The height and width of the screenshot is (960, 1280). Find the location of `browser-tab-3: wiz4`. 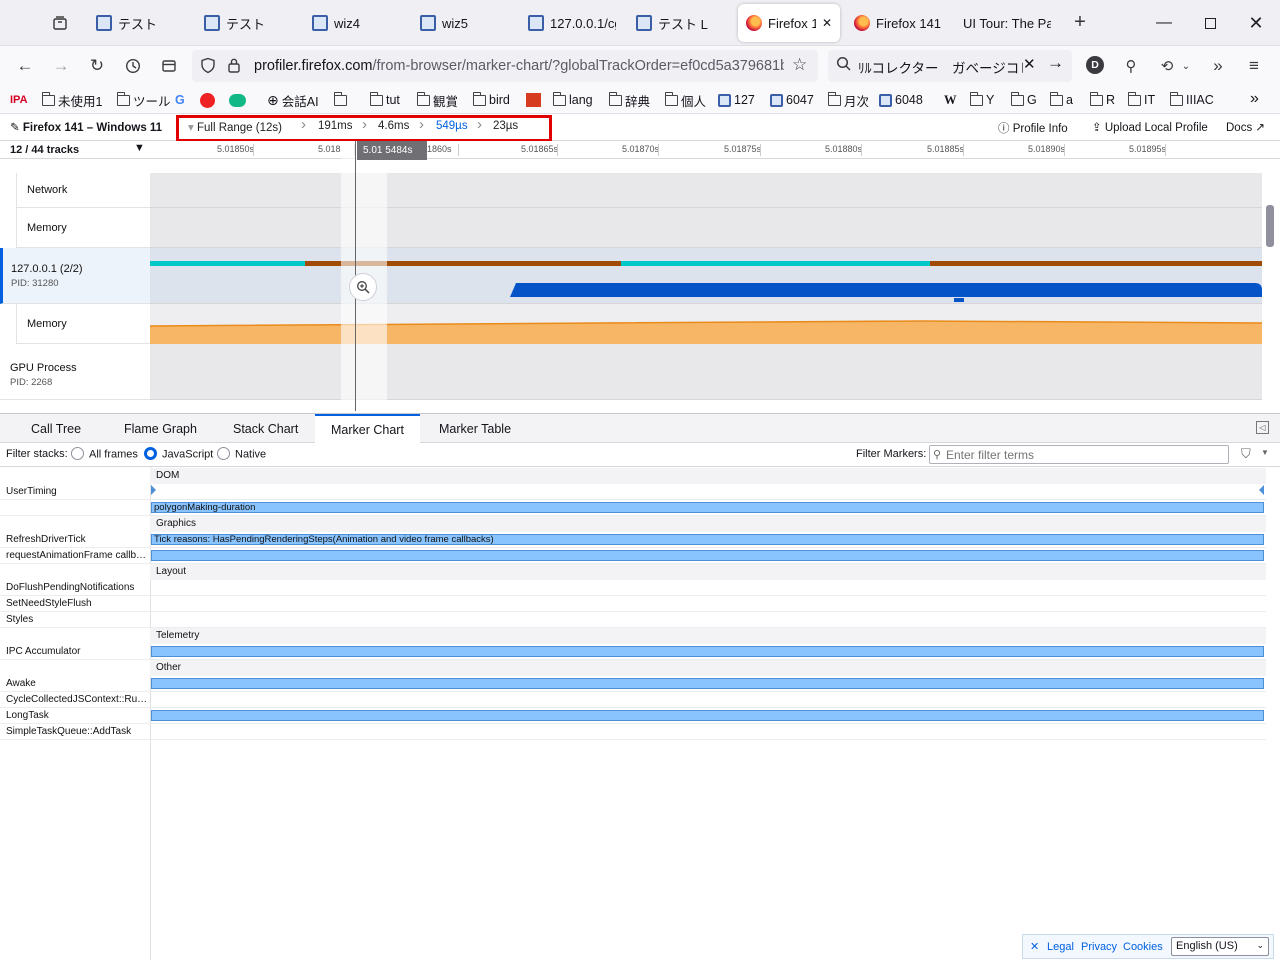

browser-tab-3: wiz4 is located at coordinates (356, 23).